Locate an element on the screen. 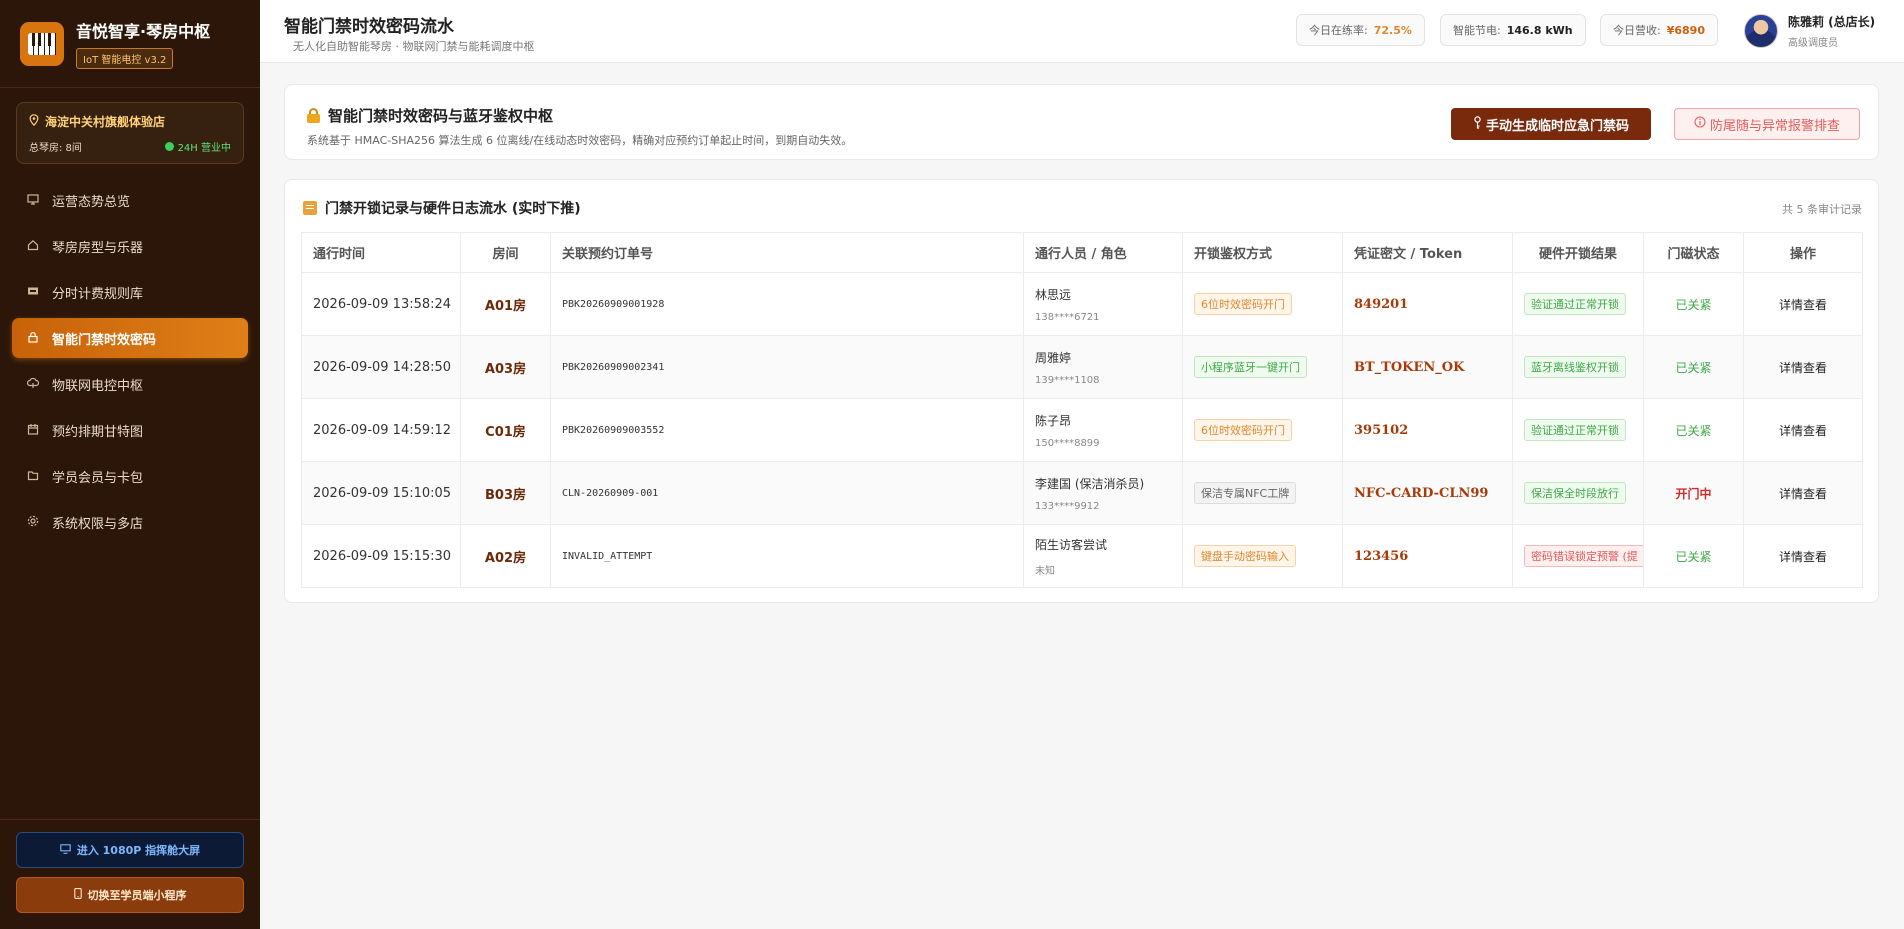 The image size is (1904, 929). user-role: 高级调度员 is located at coordinates (1813, 43).